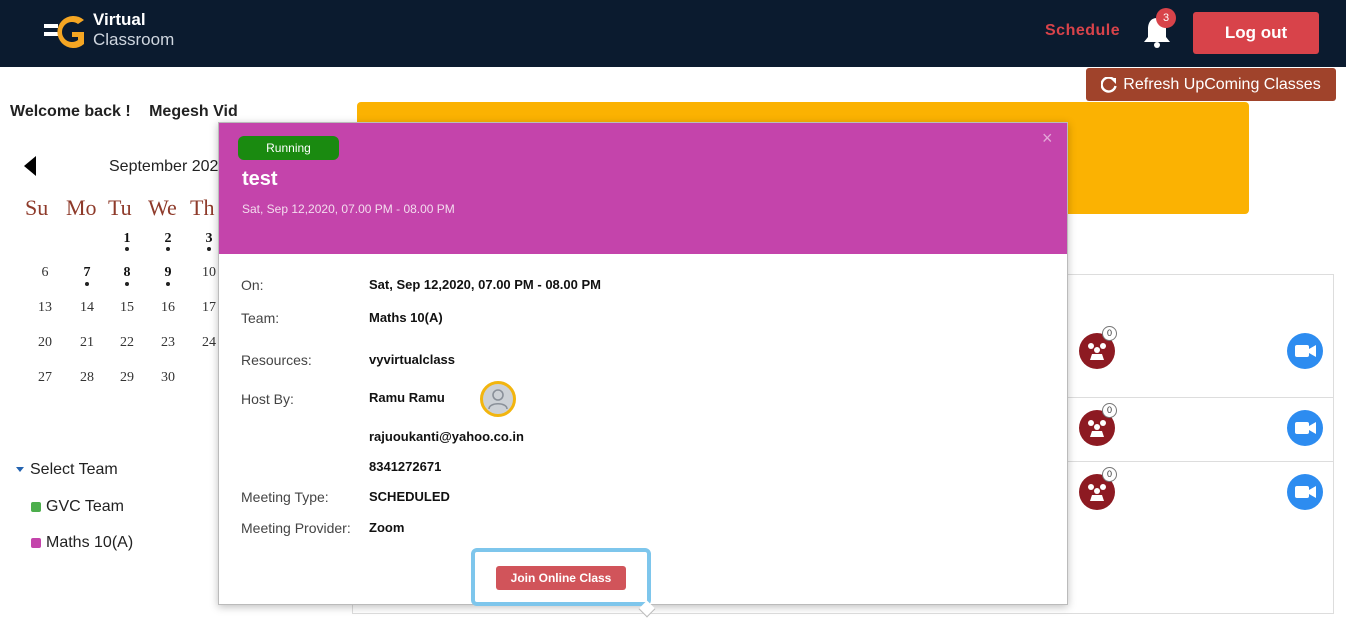 The height and width of the screenshot is (618, 1346). I want to click on host-email: rajuoukanti@yahoo.co.in, so click(446, 436).